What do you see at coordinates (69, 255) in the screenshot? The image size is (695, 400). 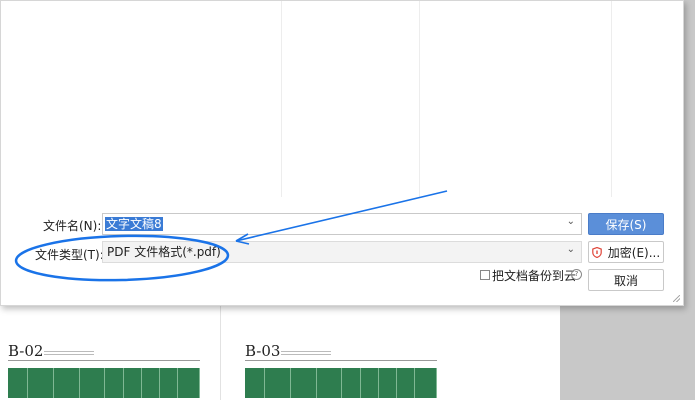 I see `filetype-label: 文件类型(T):` at bounding box center [69, 255].